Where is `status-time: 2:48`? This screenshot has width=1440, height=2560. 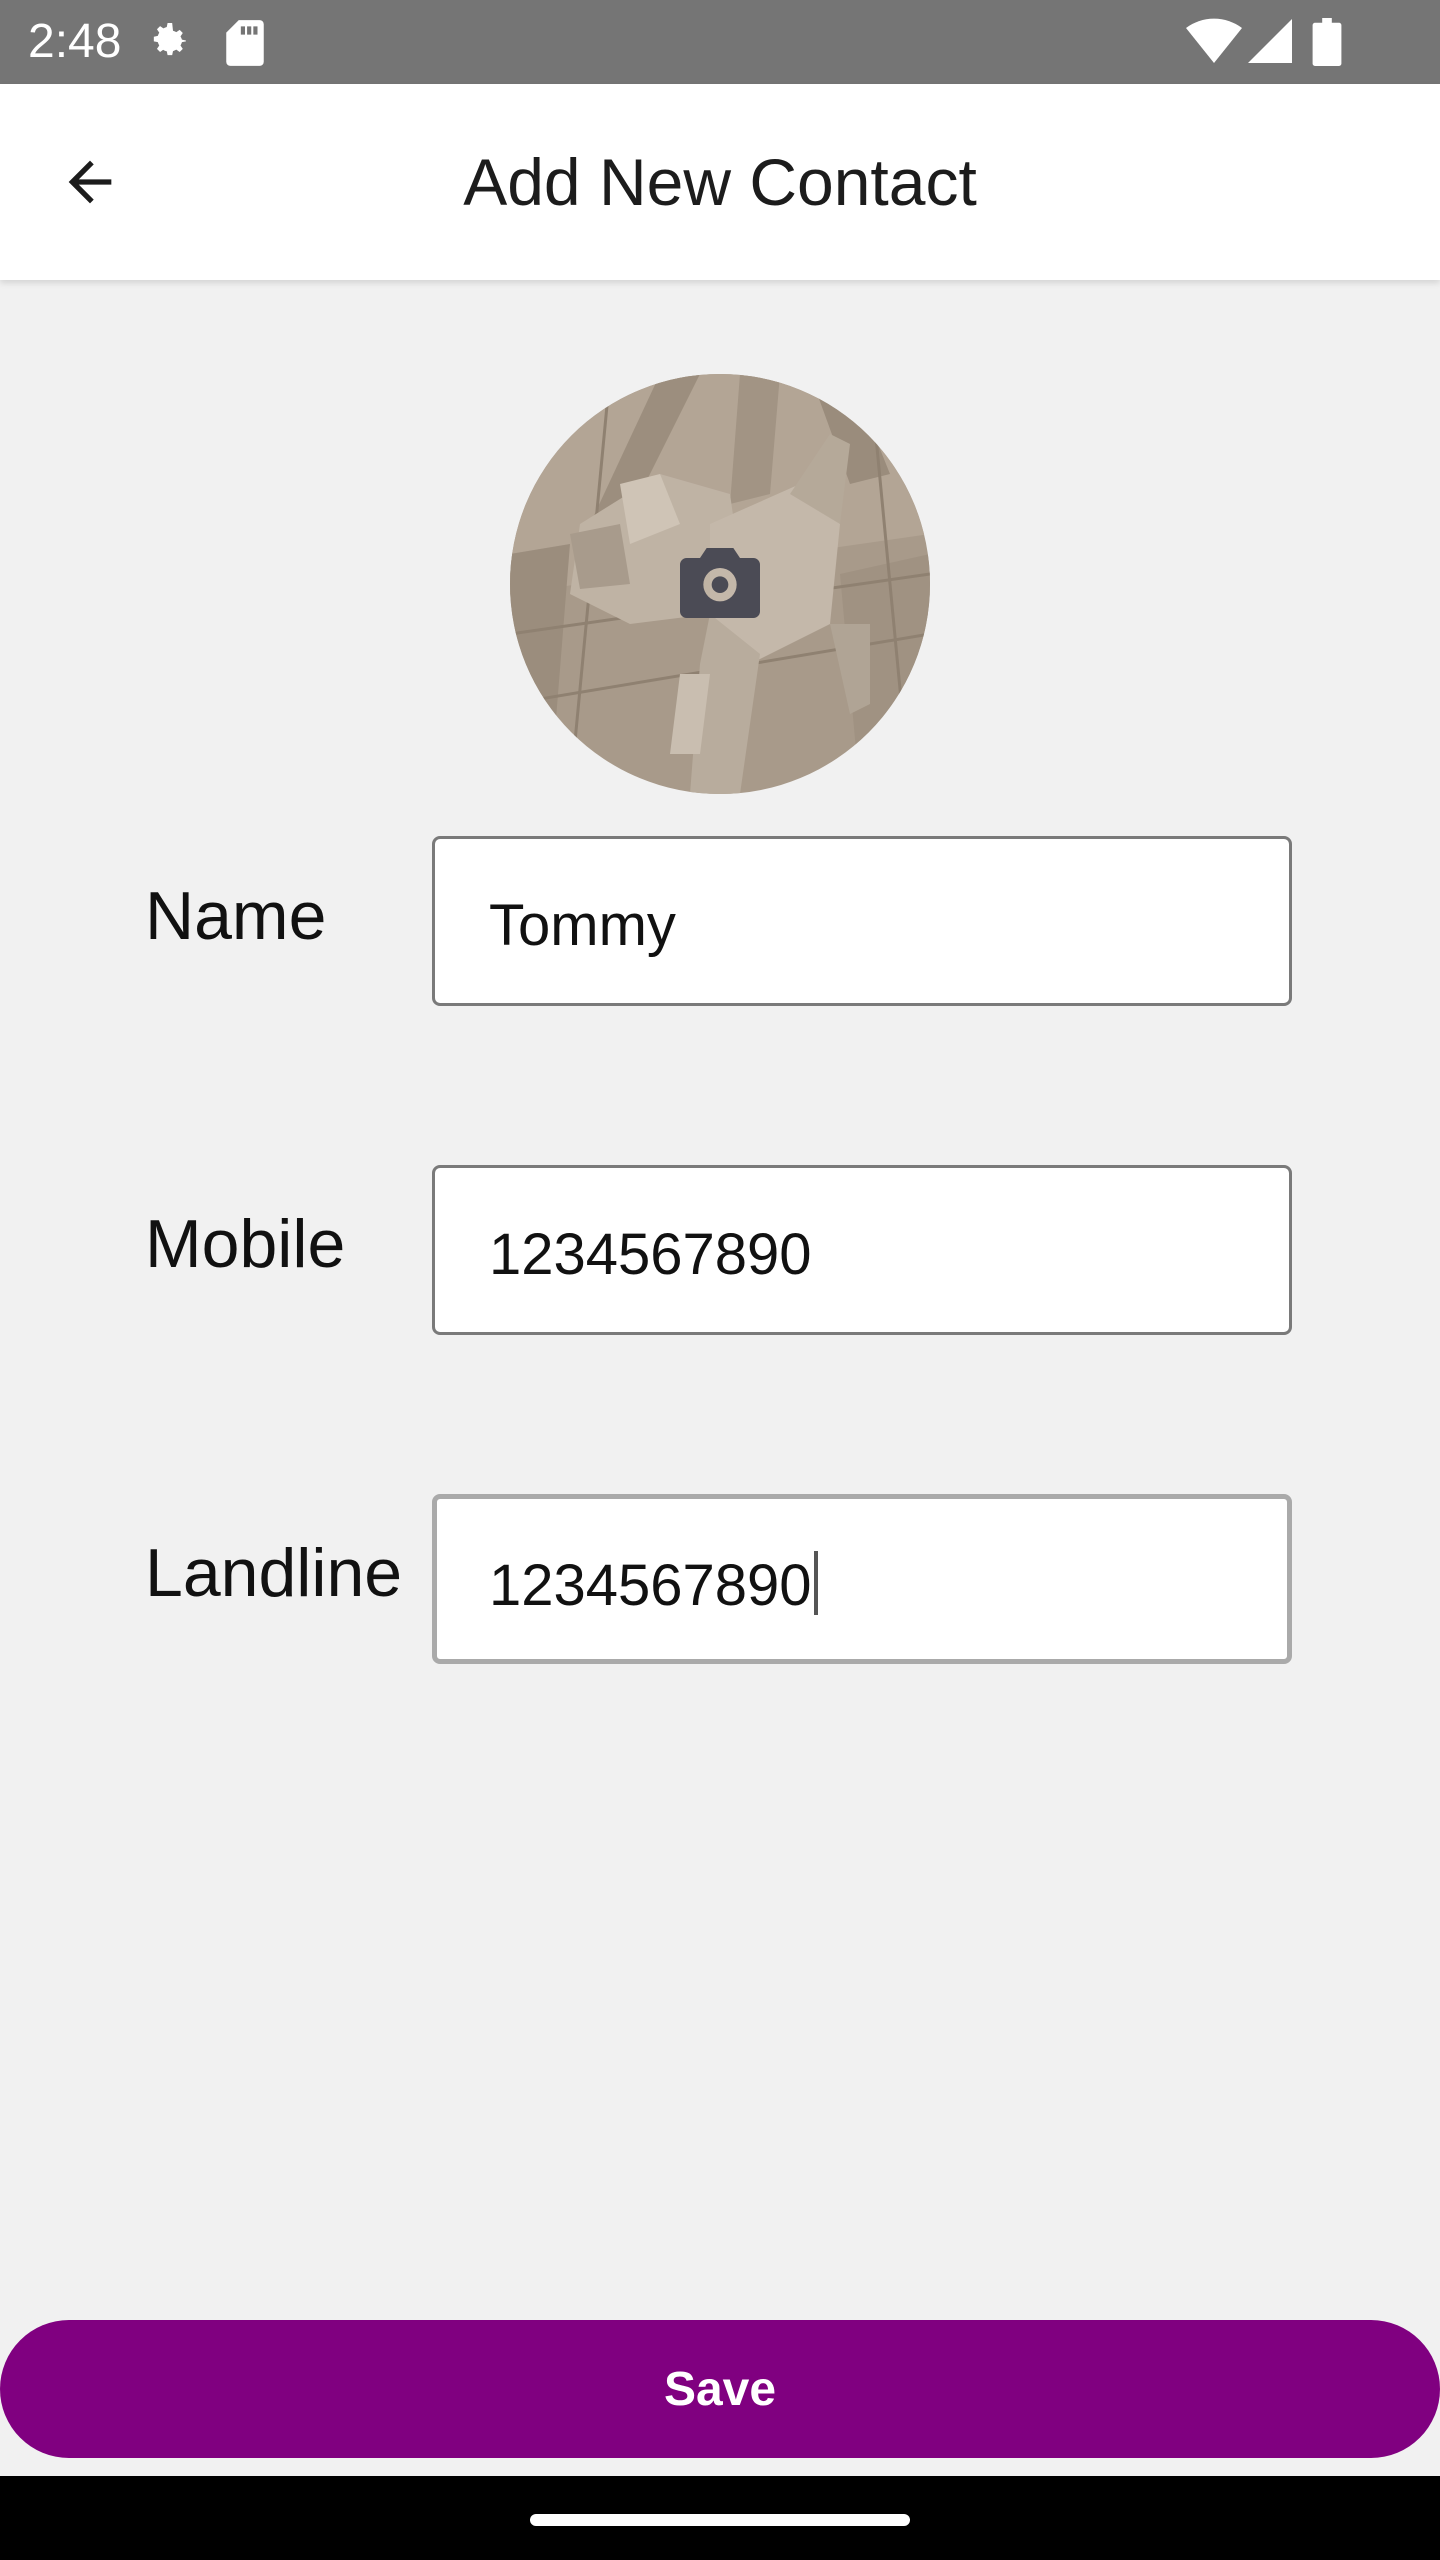 status-time: 2:48 is located at coordinates (75, 41).